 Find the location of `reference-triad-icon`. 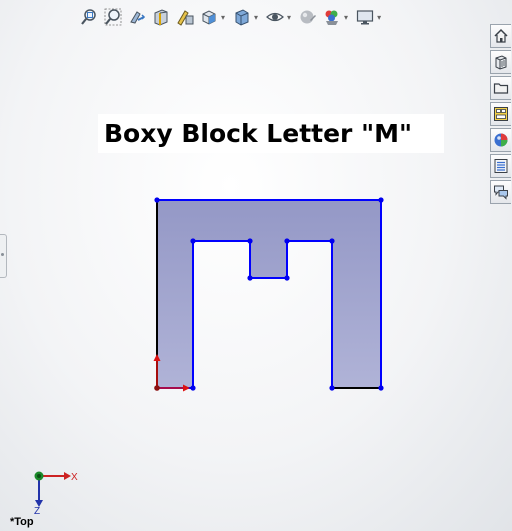

reference-triad-icon is located at coordinates (52, 489).